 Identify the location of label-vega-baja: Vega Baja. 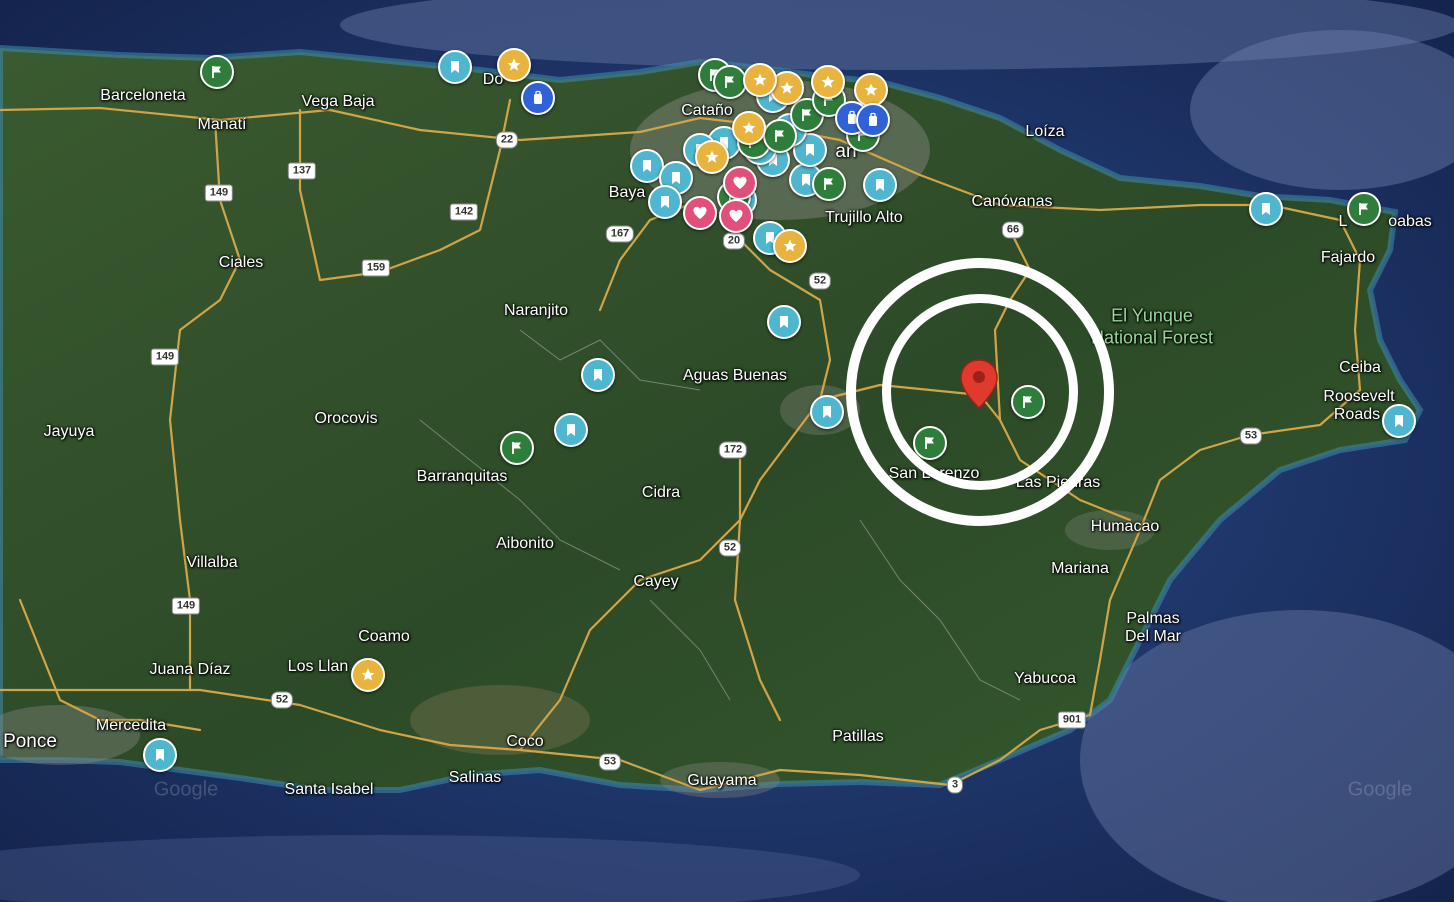
(338, 101).